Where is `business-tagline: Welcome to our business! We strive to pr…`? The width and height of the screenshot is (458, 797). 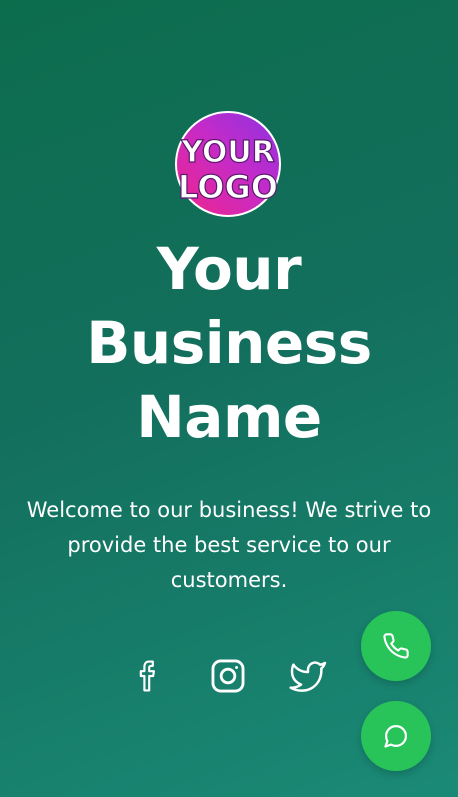 business-tagline: Welcome to our business! We strive to pr… is located at coordinates (229, 545).